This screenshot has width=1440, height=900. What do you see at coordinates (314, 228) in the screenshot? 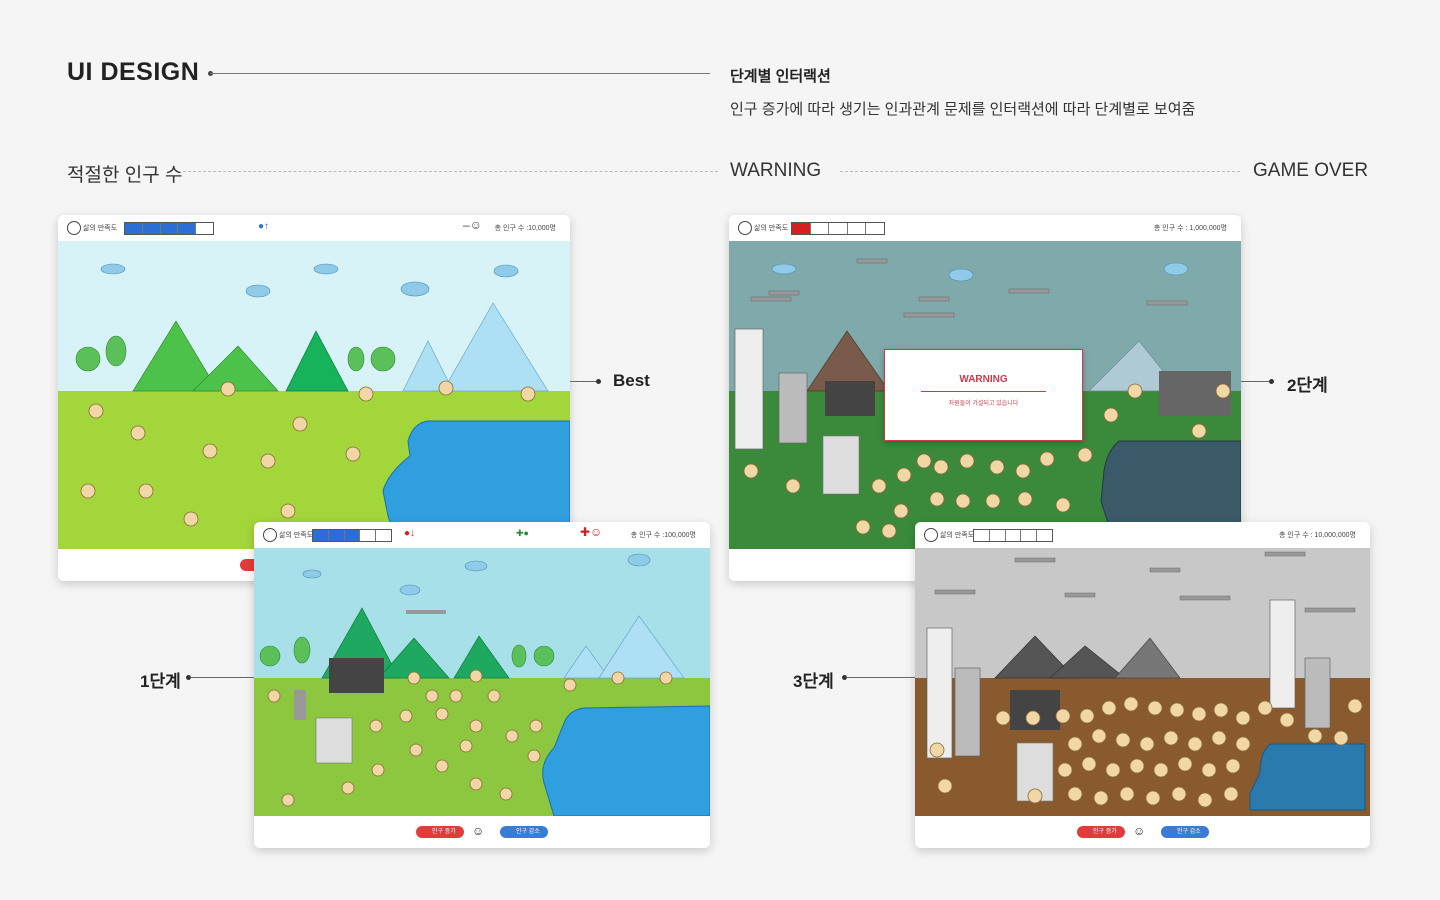
I see `top-hud: 삶의 만족도 ●↑ –☺ 총 인구 수 :10,000명` at bounding box center [314, 228].